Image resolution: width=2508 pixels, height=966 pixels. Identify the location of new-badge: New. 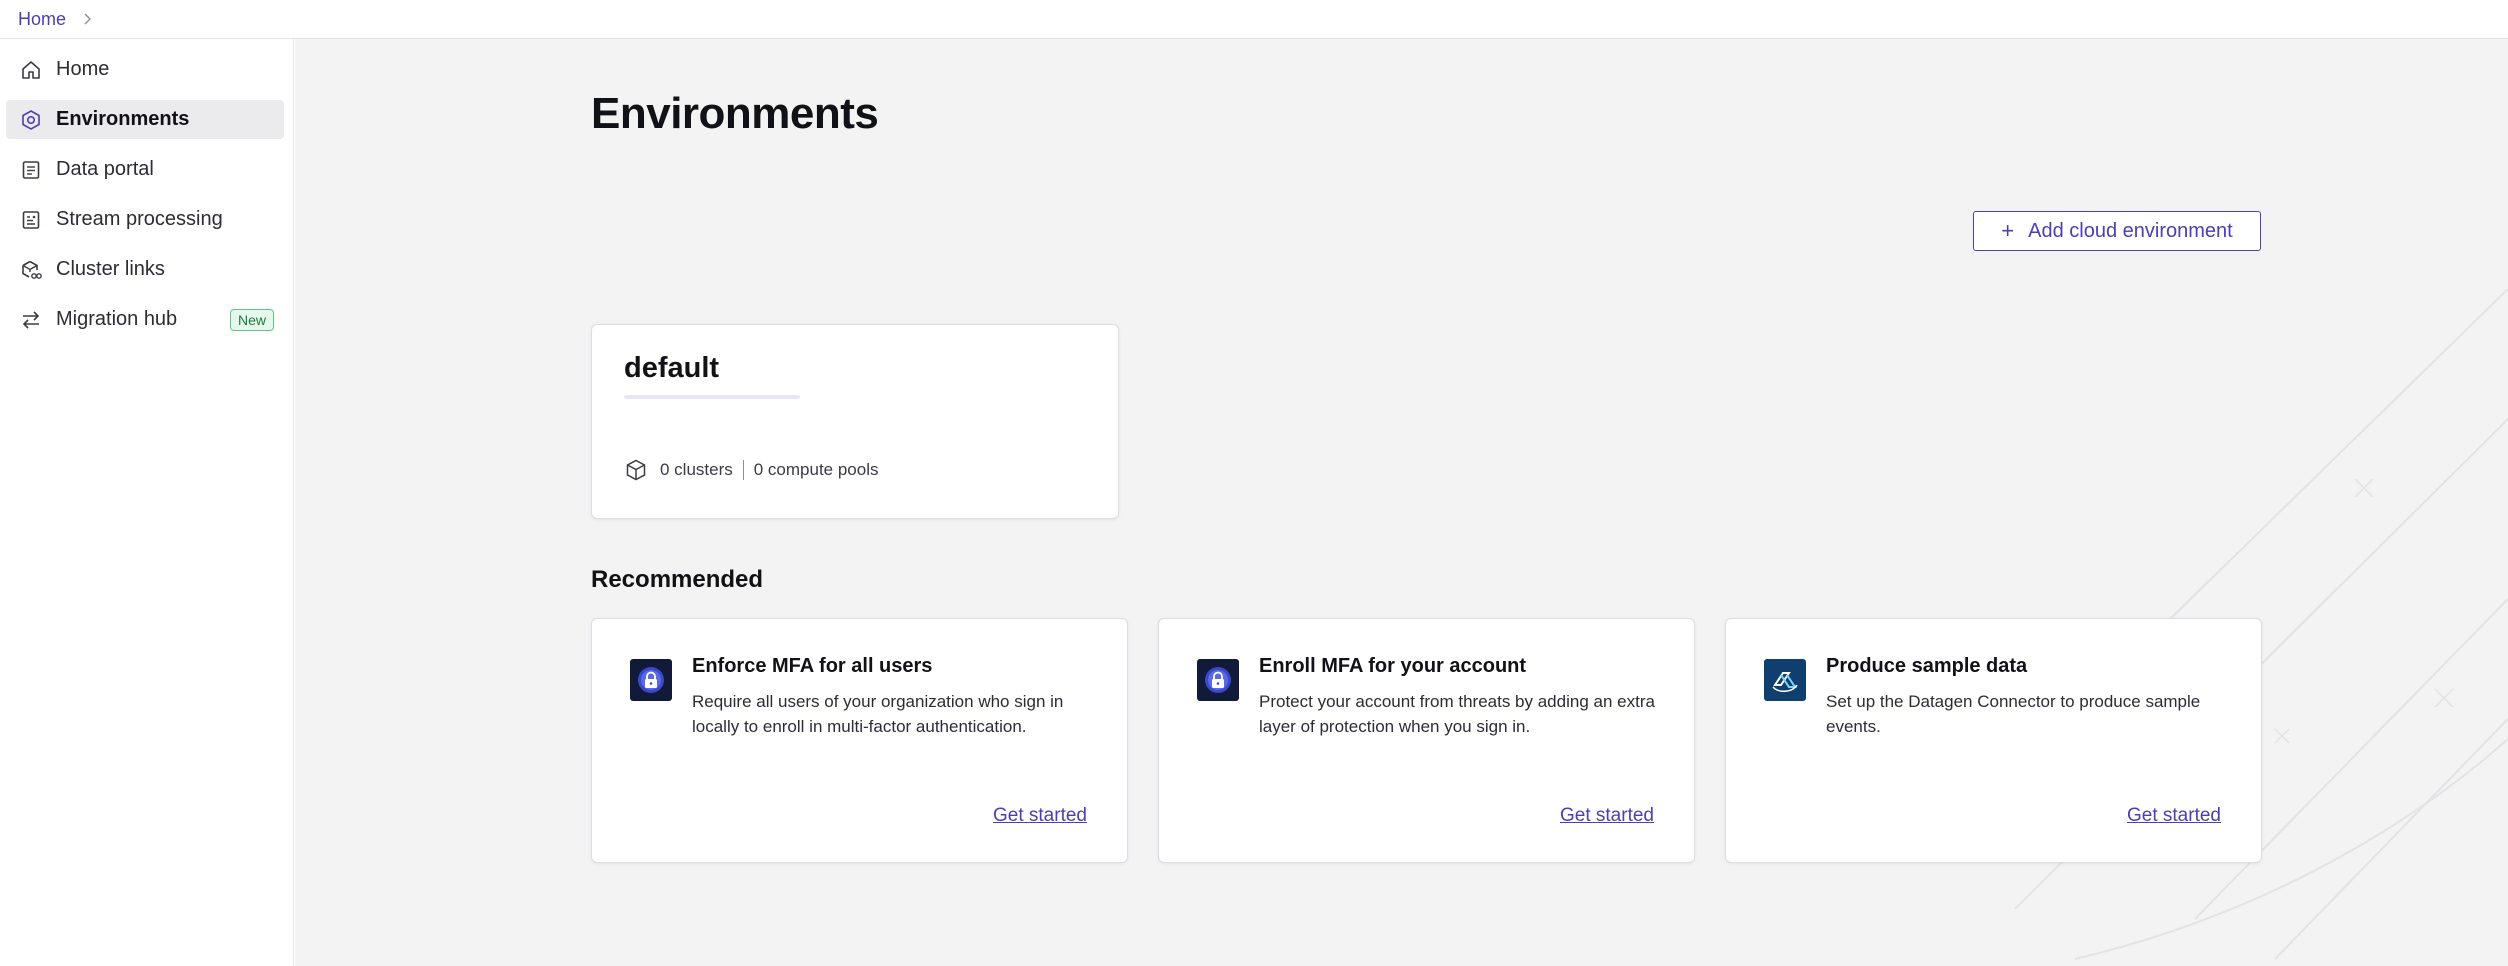
(251, 320).